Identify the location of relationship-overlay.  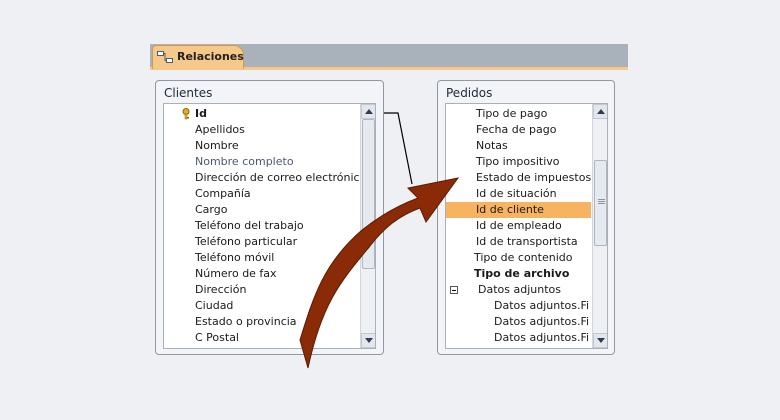
(379, 240).